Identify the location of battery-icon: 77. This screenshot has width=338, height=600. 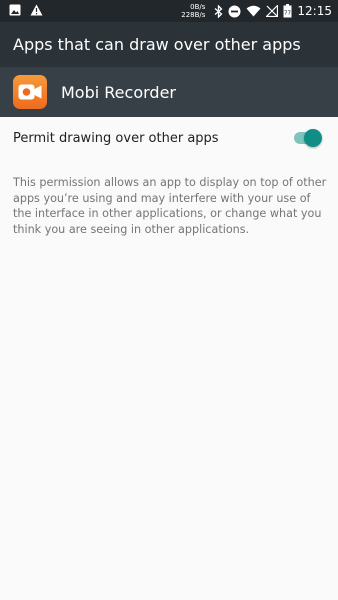
(287, 11).